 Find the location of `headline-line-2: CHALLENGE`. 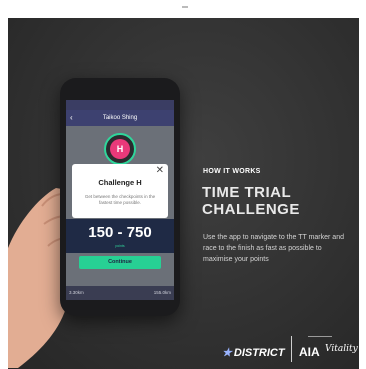

headline-line-2: CHALLENGE is located at coordinates (251, 209).